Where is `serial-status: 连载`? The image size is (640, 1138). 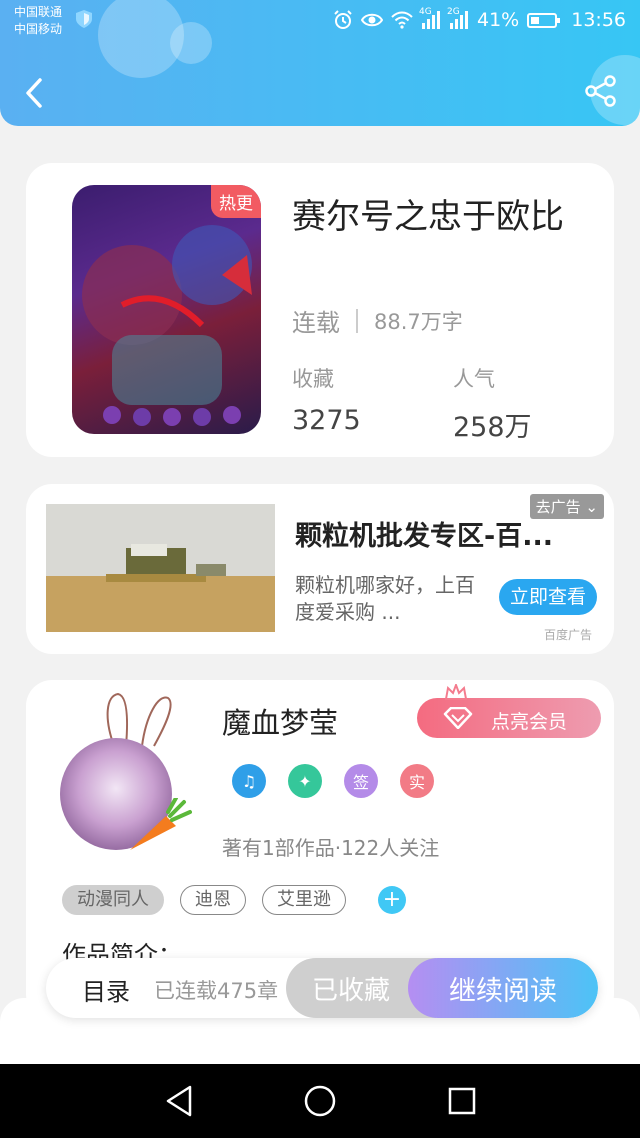
serial-status: 连载 is located at coordinates (316, 323).